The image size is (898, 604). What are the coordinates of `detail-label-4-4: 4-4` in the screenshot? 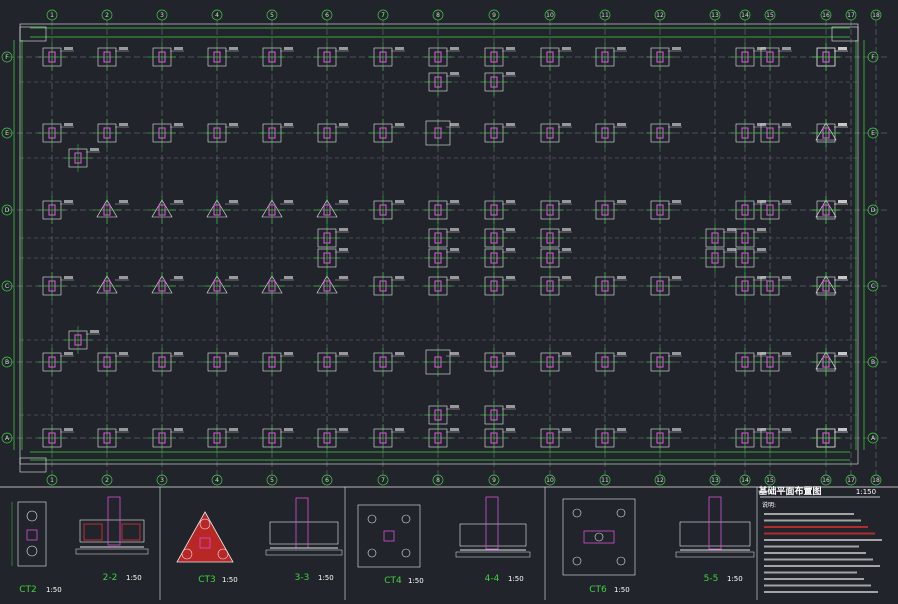 It's located at (492, 579).